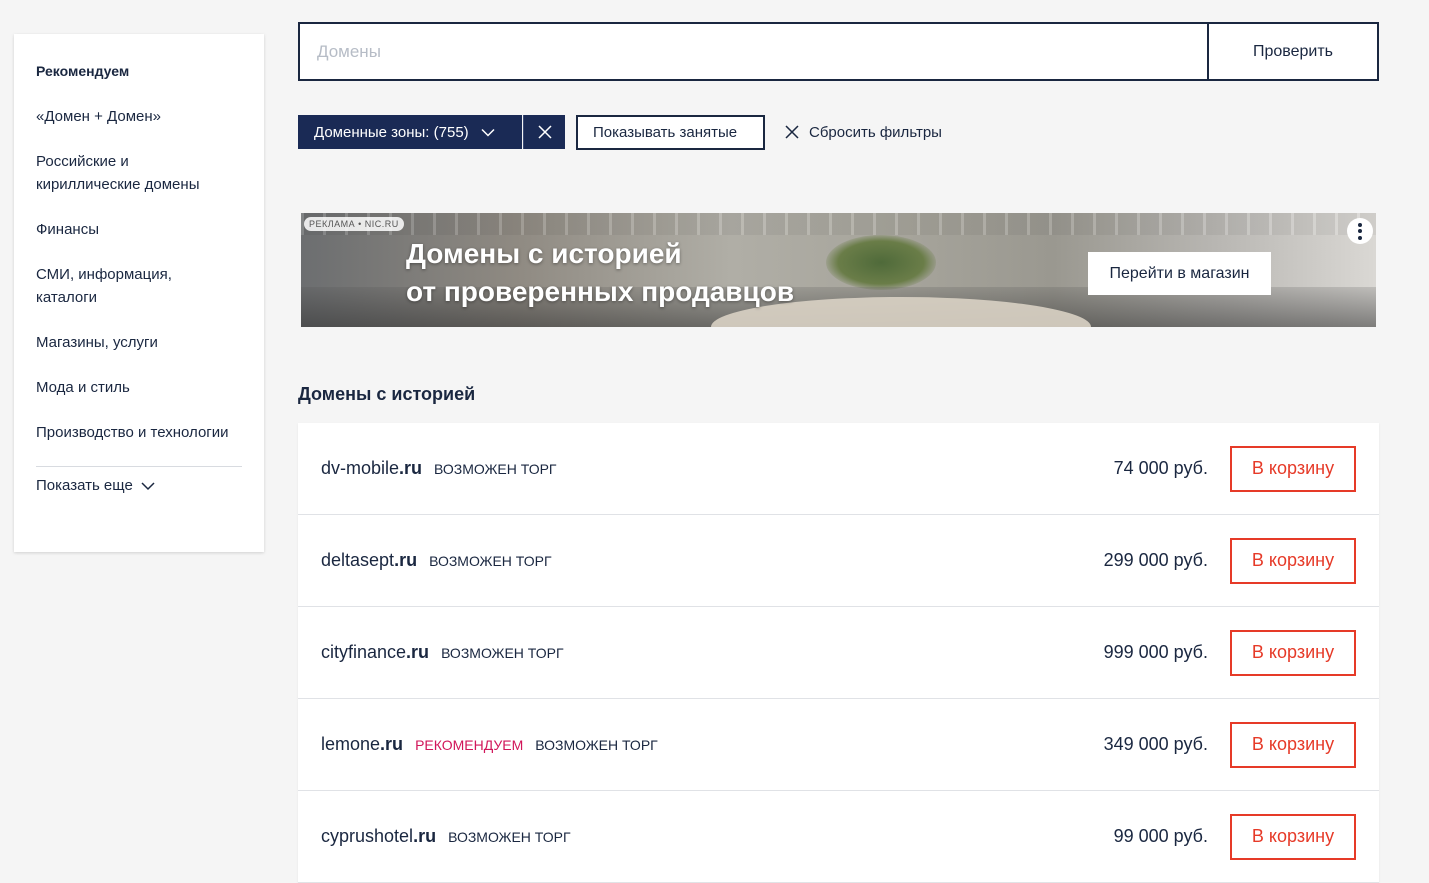  I want to click on domain-price: 999 000 руб., so click(1155, 652).